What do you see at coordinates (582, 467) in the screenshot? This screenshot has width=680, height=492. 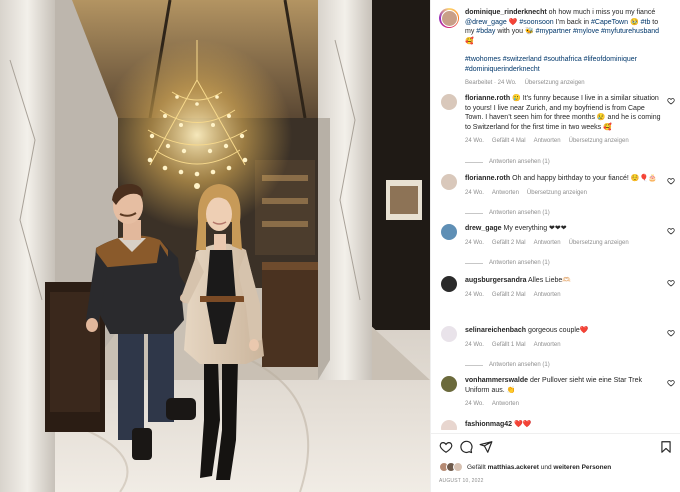 I see `likes-others: weiteren Personen` at bounding box center [582, 467].